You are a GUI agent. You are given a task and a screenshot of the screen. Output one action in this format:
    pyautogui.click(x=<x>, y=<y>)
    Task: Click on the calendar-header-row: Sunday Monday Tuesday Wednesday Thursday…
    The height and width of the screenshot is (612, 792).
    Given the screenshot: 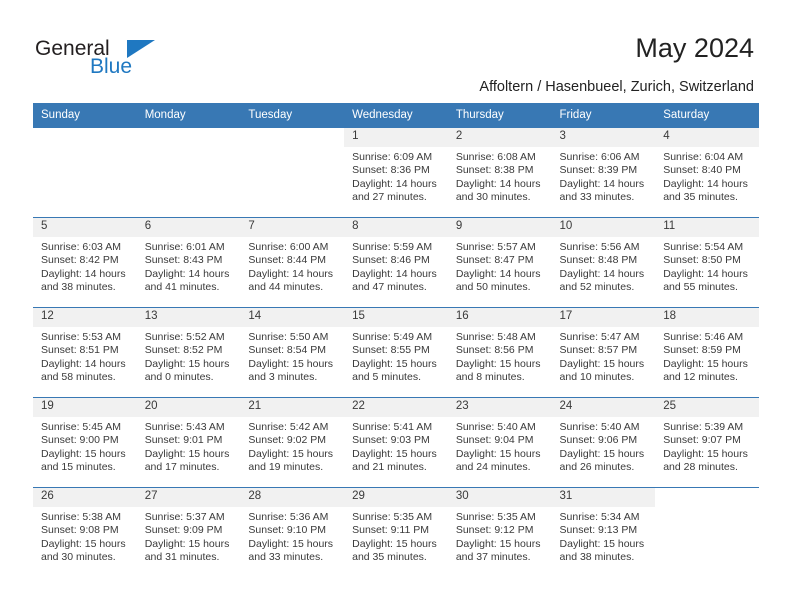 What is the action you would take?
    pyautogui.click(x=396, y=115)
    